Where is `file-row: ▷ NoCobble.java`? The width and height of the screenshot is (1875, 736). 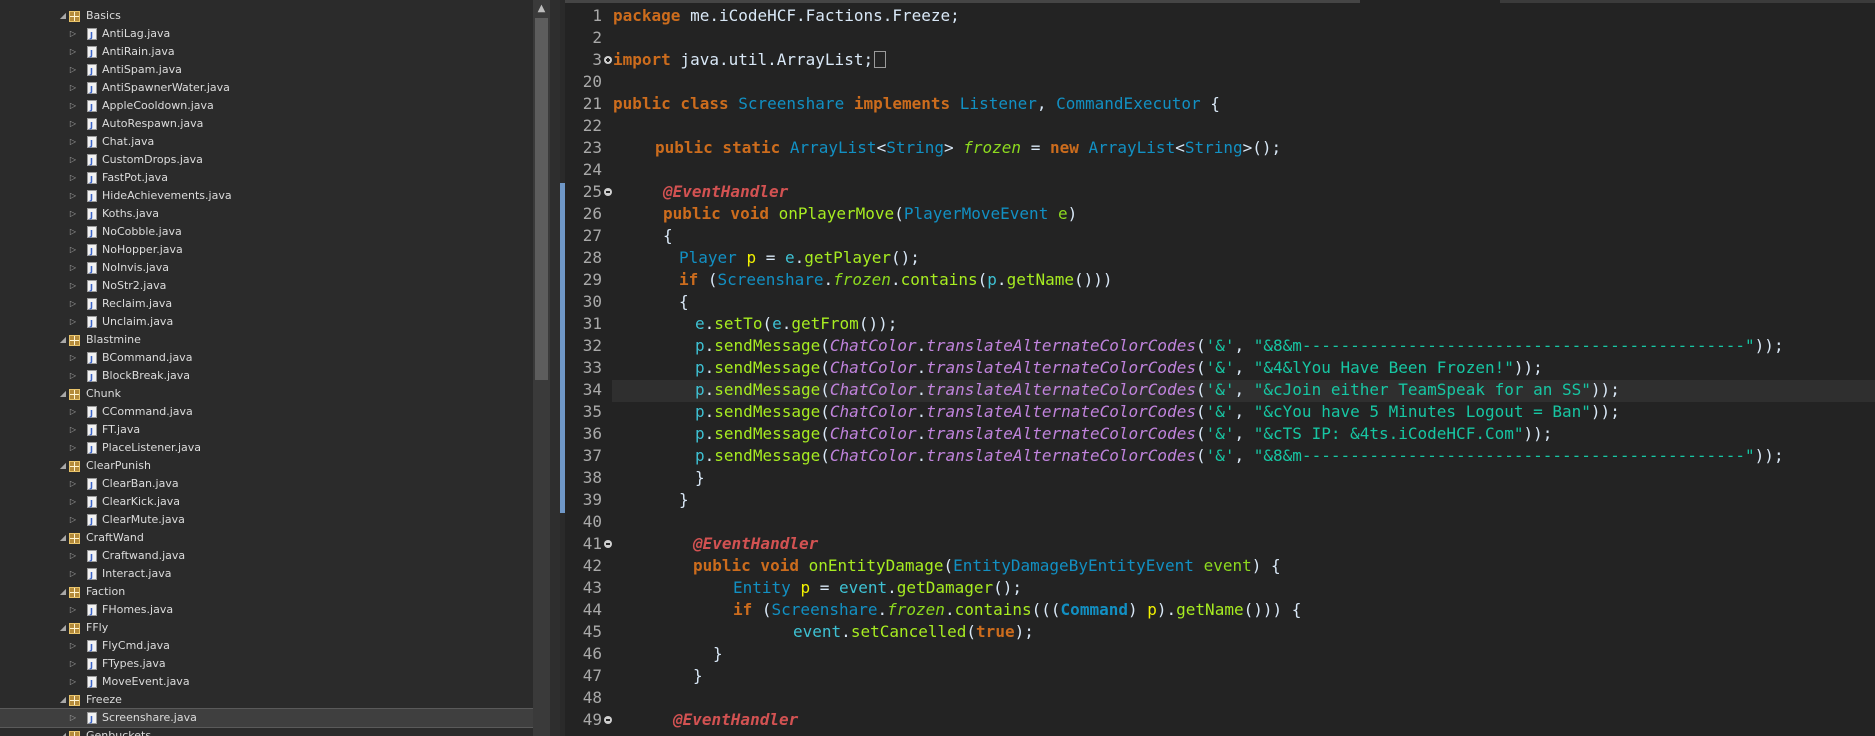
file-row: ▷ NoCobble.java is located at coordinates (266, 233).